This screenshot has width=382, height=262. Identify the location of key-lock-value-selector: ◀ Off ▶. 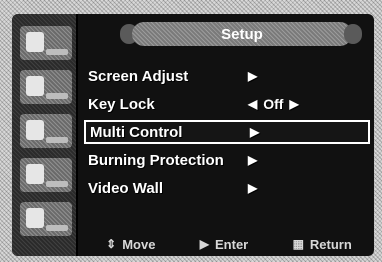
(268, 104).